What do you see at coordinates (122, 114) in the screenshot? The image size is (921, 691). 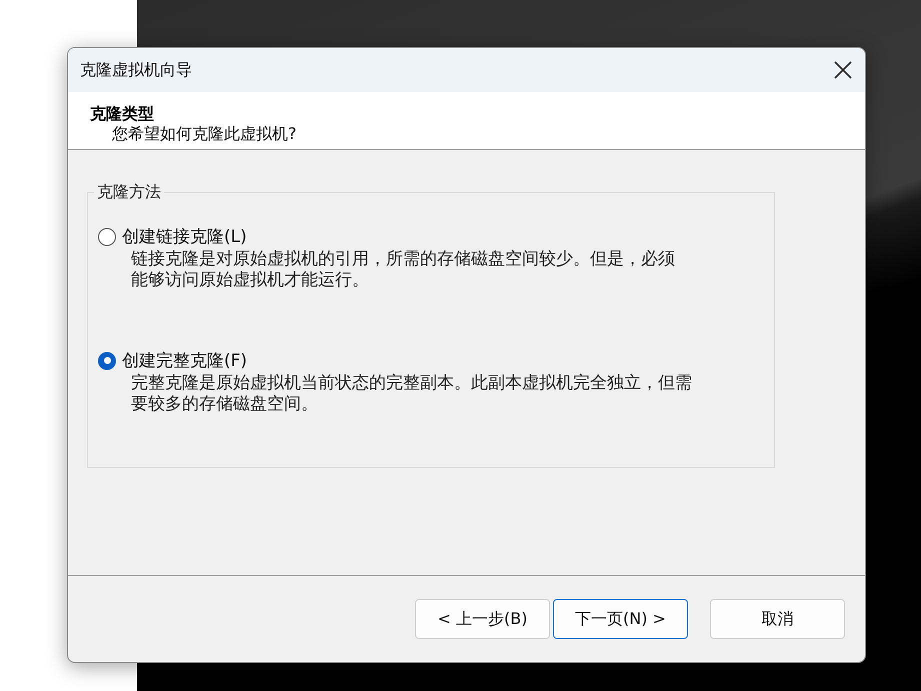 I see `page-title: 克隆类型` at bounding box center [122, 114].